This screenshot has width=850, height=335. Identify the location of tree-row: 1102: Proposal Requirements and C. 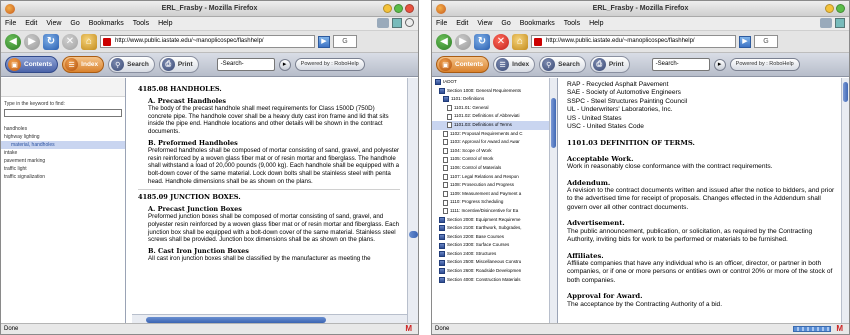
(494, 134).